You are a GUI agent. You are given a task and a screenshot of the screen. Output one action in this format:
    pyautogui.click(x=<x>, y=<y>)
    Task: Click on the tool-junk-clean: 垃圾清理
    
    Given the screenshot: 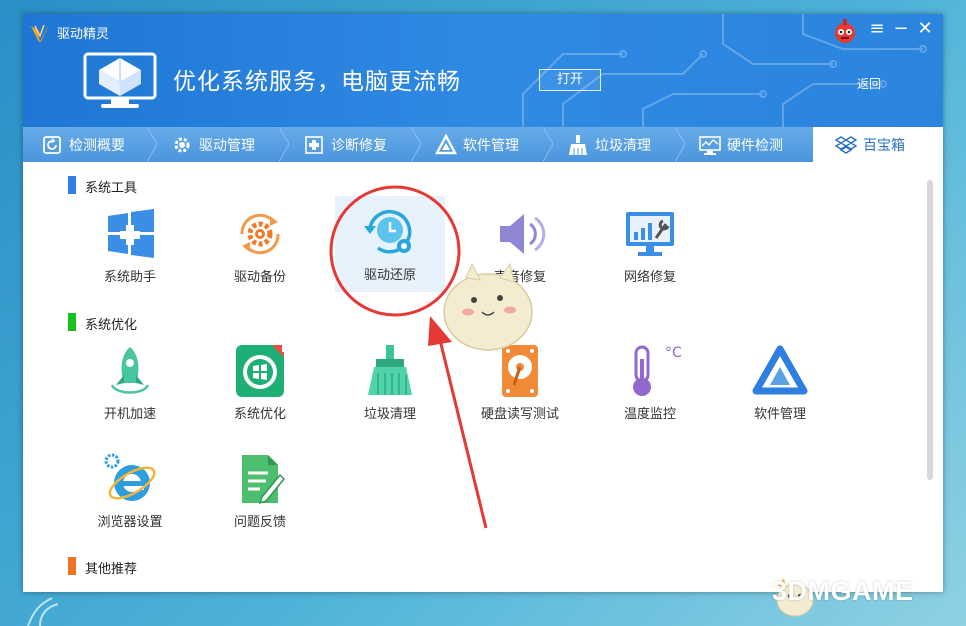 What is the action you would take?
    pyautogui.click(x=390, y=384)
    